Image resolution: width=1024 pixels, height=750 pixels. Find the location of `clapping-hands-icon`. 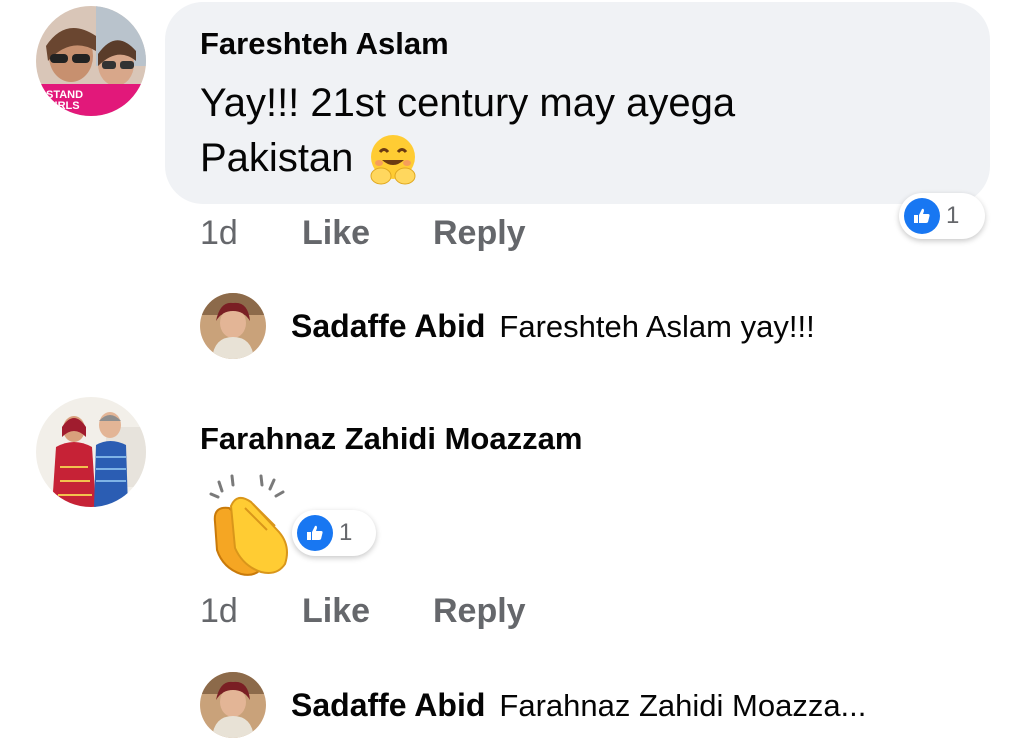

clapping-hands-icon is located at coordinates (251, 525).